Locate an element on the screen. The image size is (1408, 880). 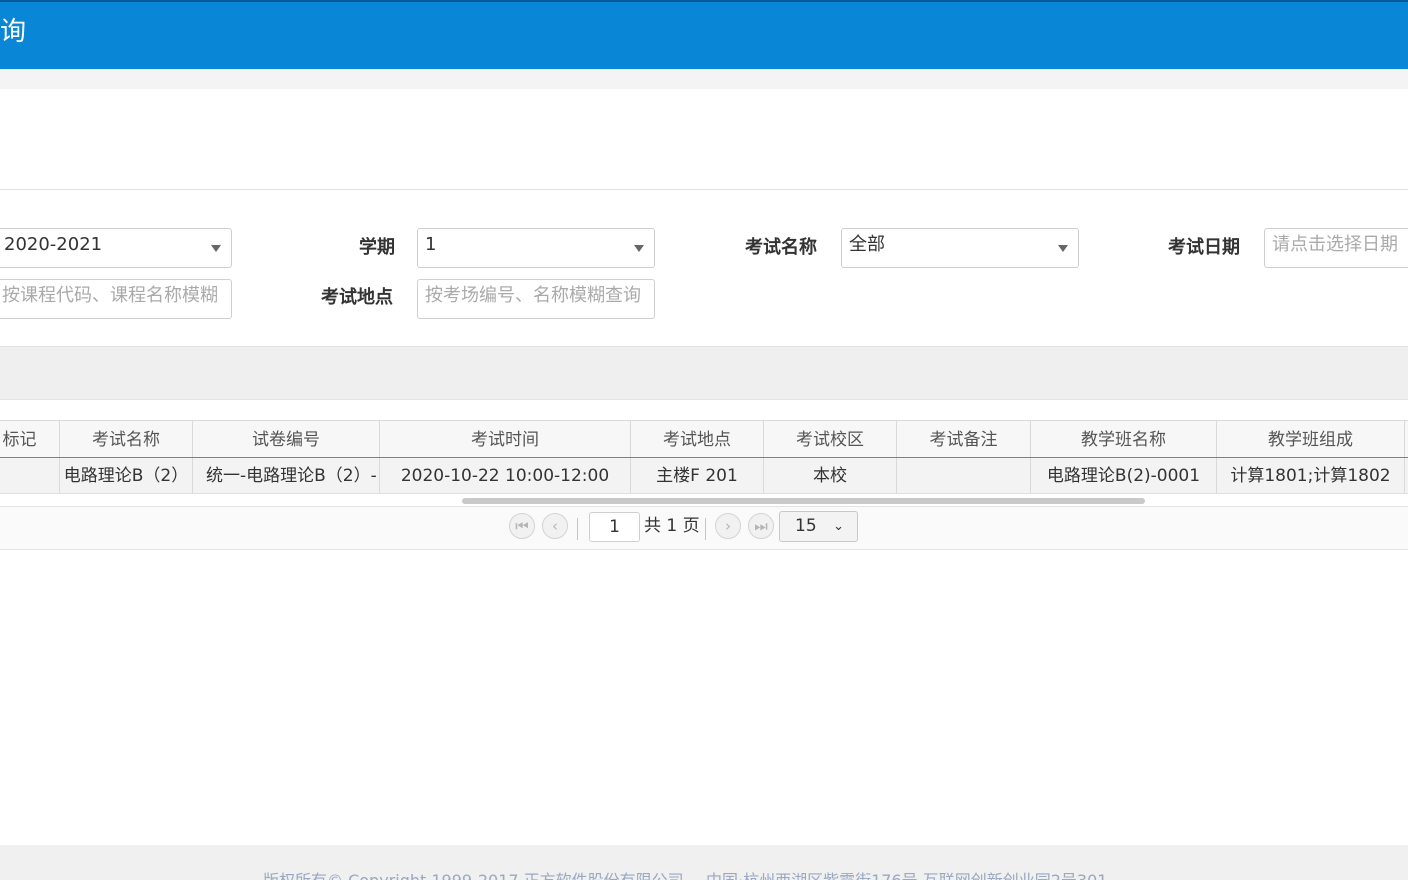
term-select-value: 1 is located at coordinates (431, 244).